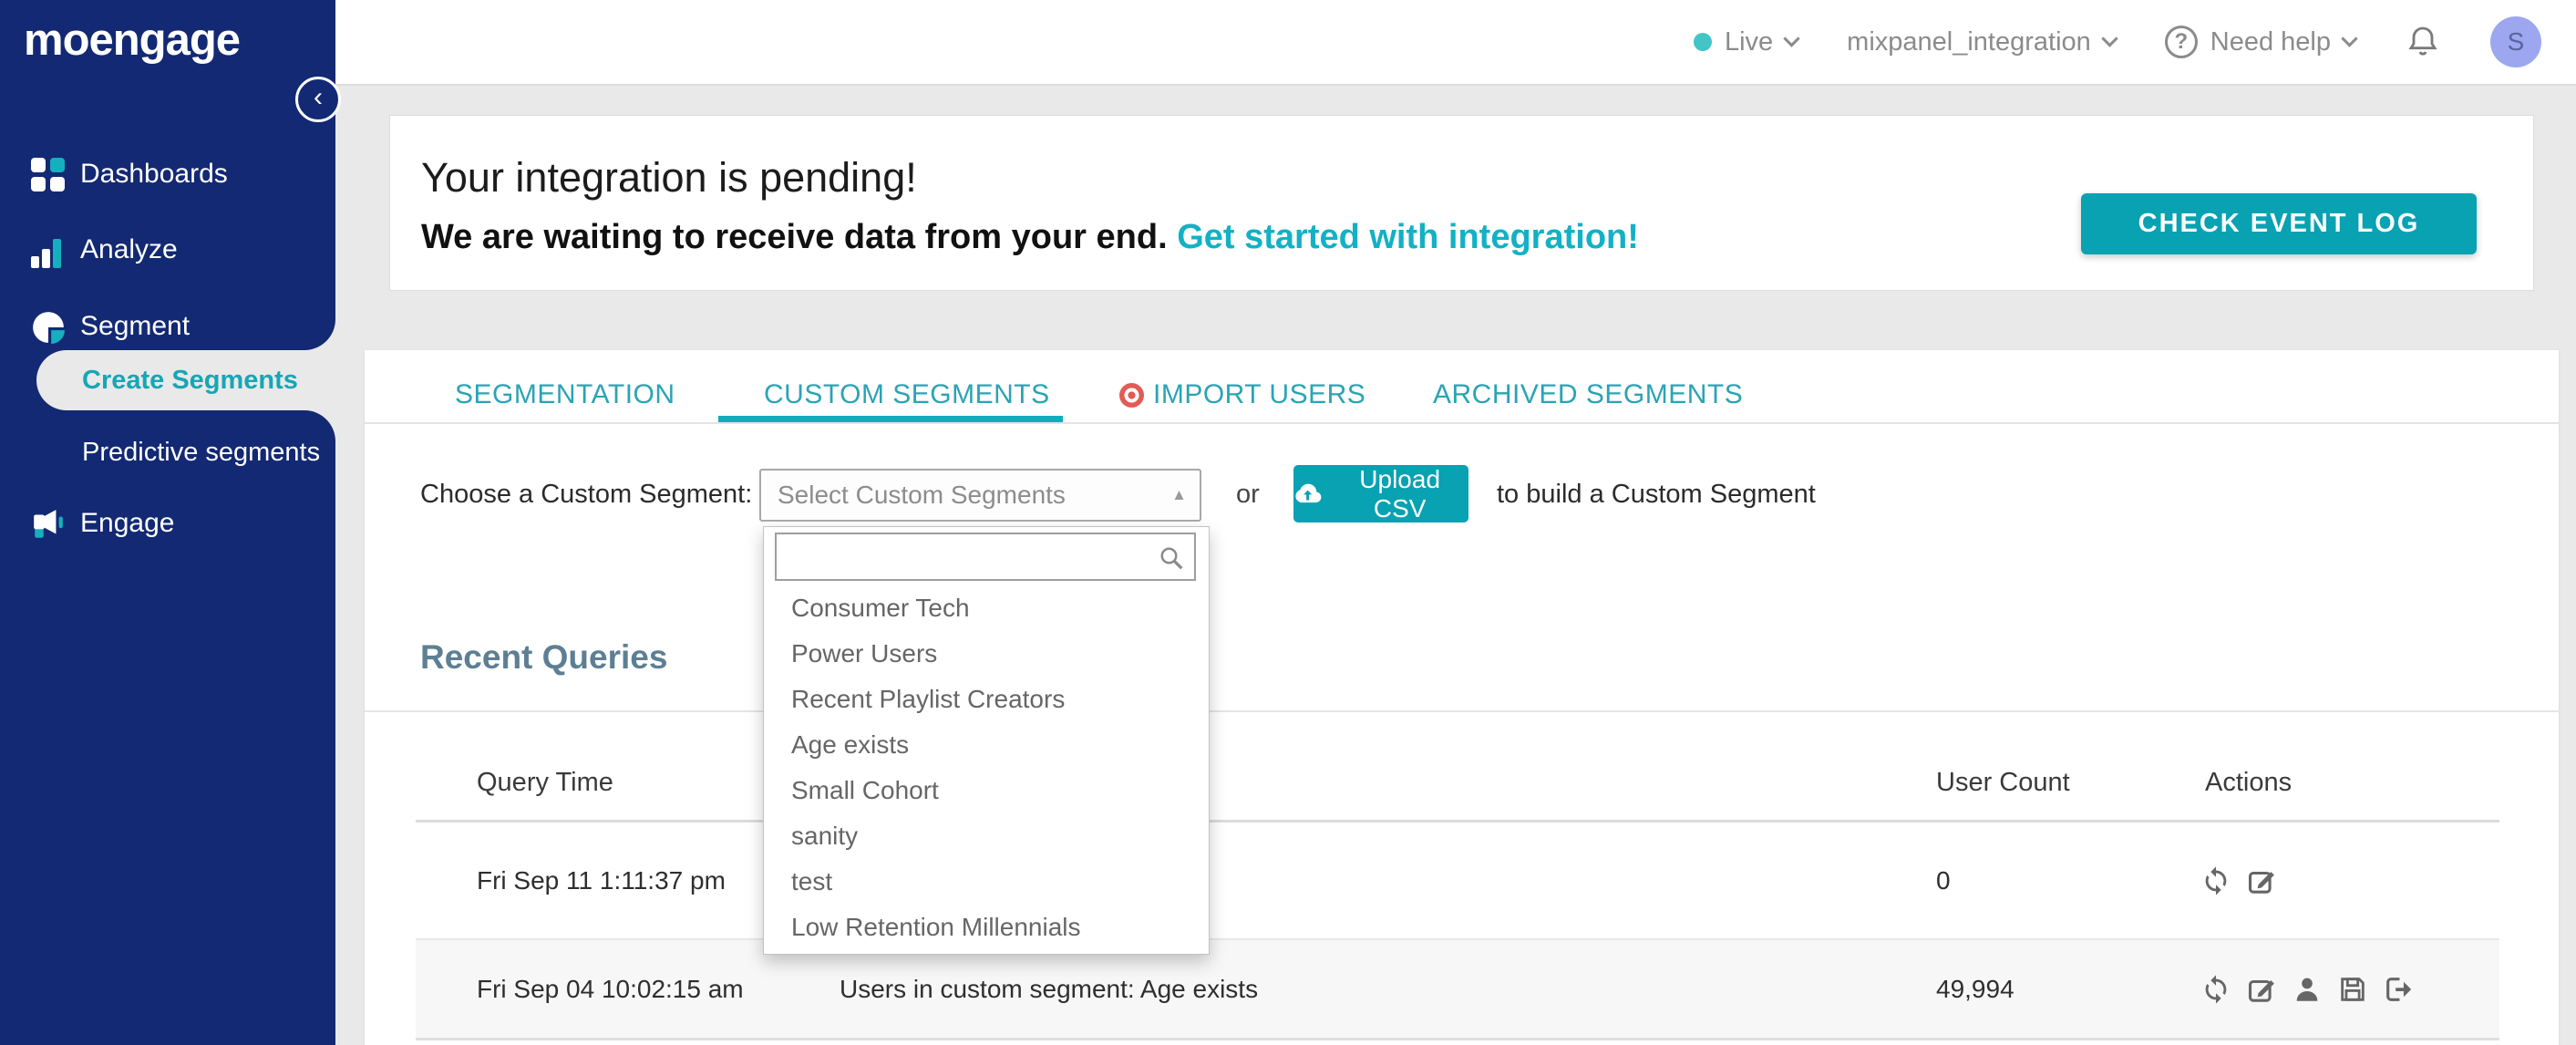 The height and width of the screenshot is (1045, 2576). Describe the element at coordinates (2249, 782) in the screenshot. I see `column-header-actions: Actions` at that location.